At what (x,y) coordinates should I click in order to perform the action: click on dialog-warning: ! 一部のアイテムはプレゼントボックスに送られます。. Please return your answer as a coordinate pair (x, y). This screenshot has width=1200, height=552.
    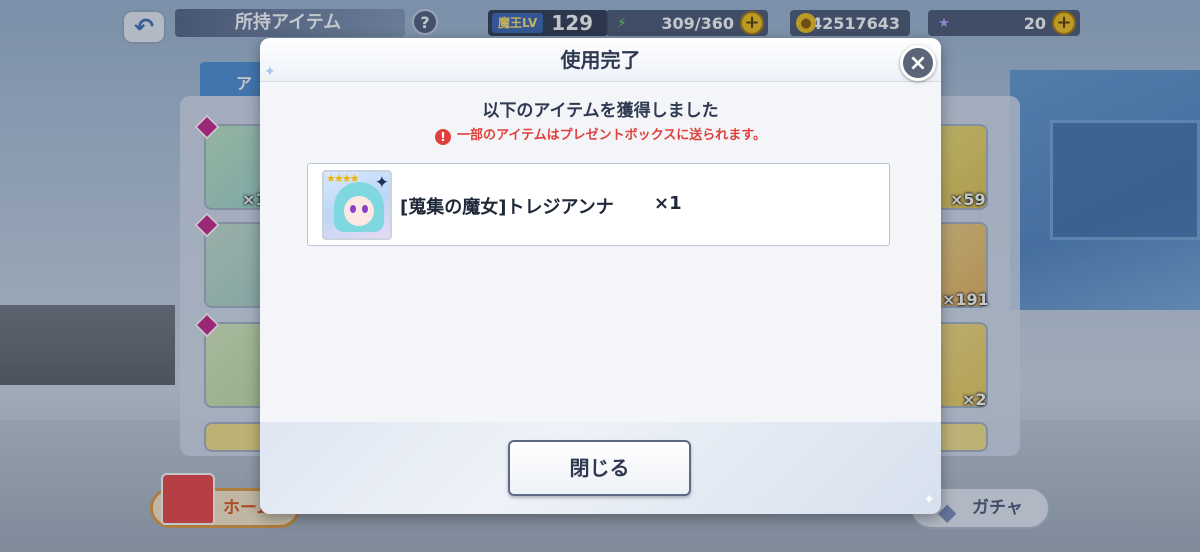
    Looking at the image, I should click on (600, 134).